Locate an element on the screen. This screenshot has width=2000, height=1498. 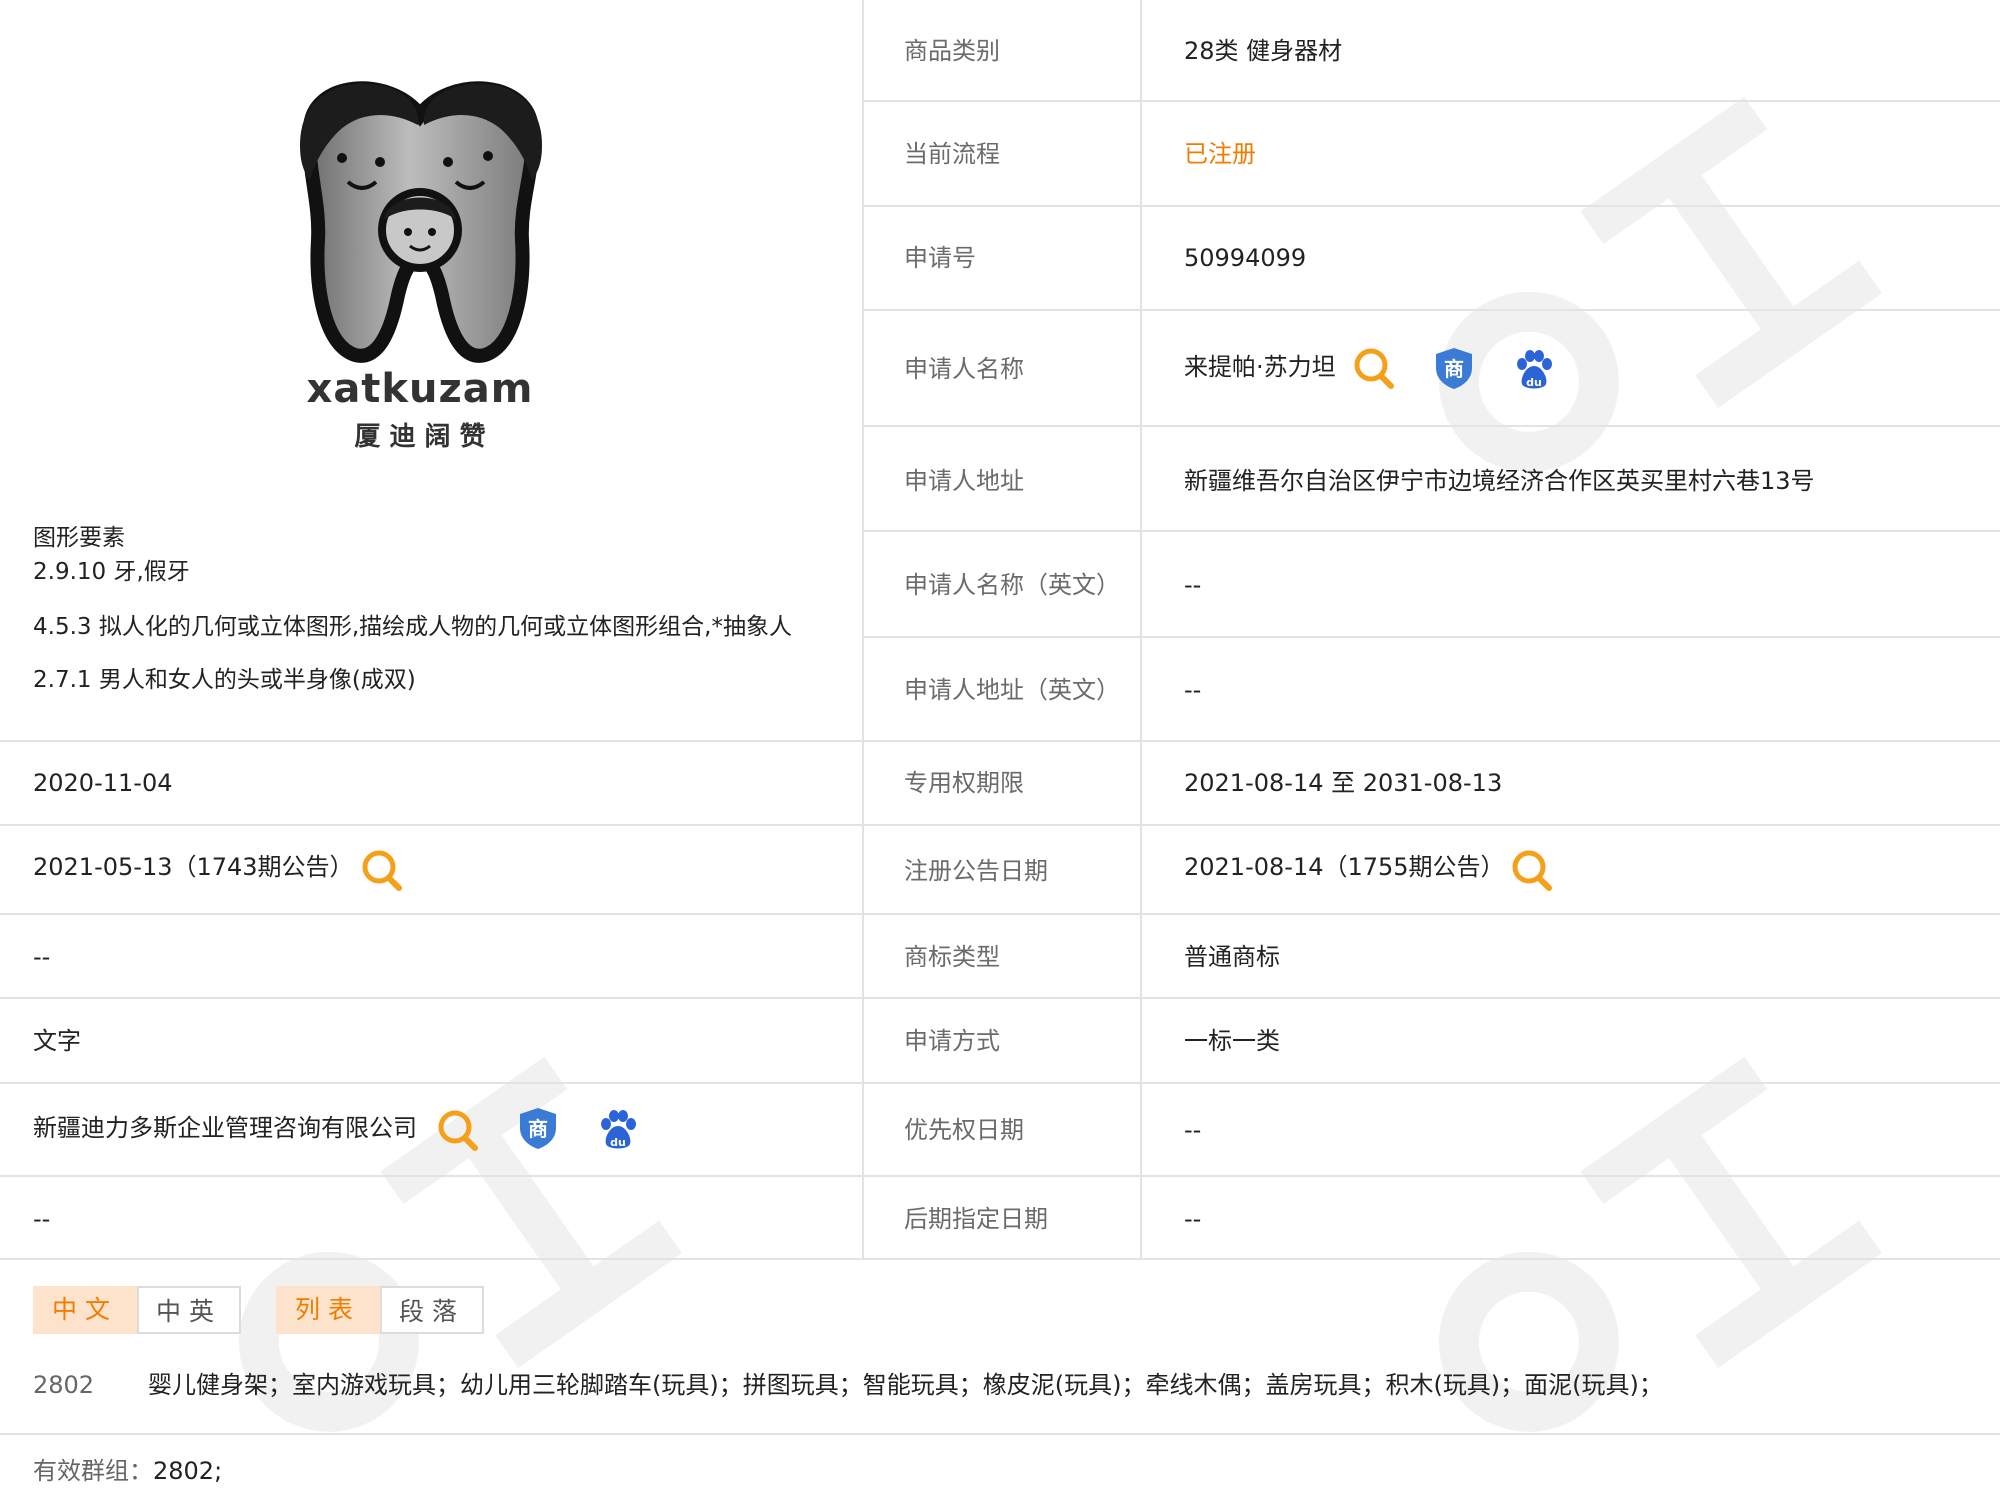
value-applicant-address-en: -- is located at coordinates (1193, 690).